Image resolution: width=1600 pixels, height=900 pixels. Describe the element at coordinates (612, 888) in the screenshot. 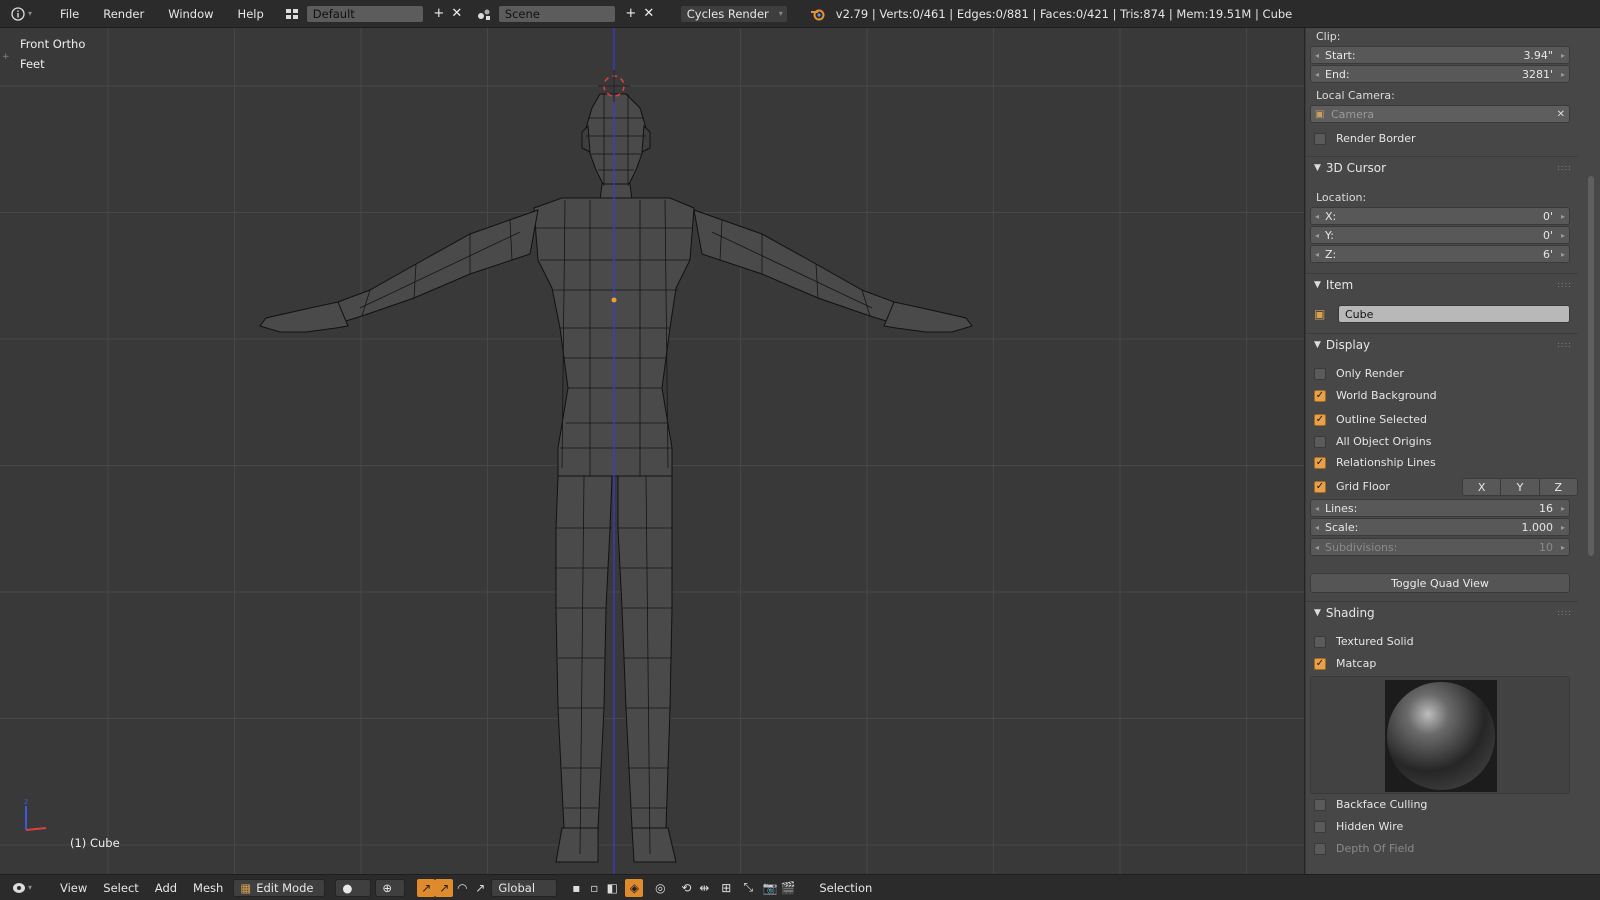

I see `face-select-icon: ◧` at that location.